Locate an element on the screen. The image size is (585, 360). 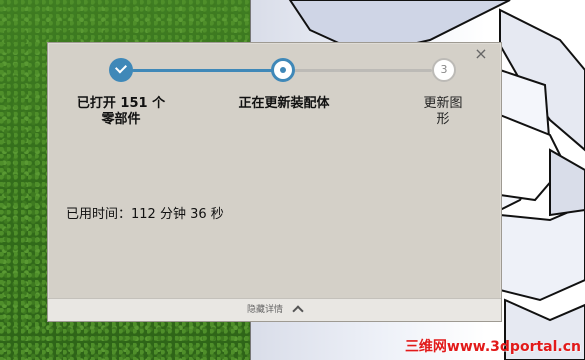
step-3-indicator: 3 is located at coordinates (444, 70).